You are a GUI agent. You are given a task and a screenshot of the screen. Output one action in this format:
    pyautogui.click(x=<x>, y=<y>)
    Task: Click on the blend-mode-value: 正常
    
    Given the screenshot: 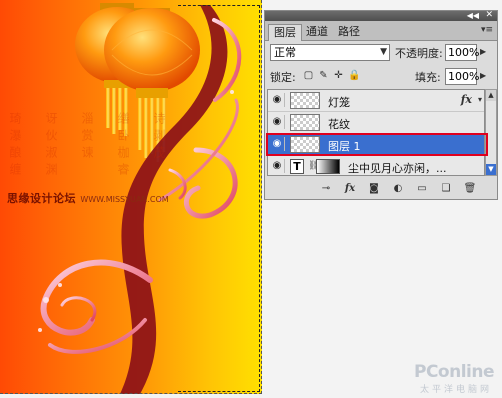 What is the action you would take?
    pyautogui.click(x=285, y=52)
    